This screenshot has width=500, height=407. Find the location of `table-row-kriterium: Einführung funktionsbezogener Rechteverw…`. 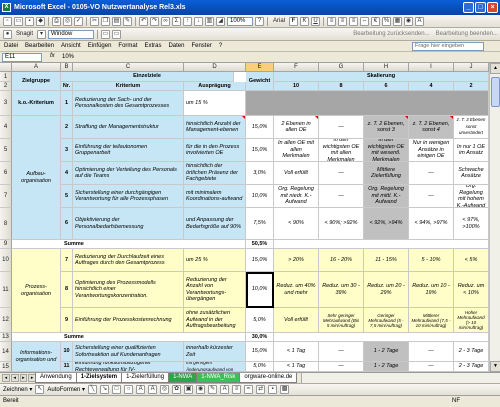

table-row-kriterium: Einführung funktionsbezogener Rechteverw… is located at coordinates (128, 367).